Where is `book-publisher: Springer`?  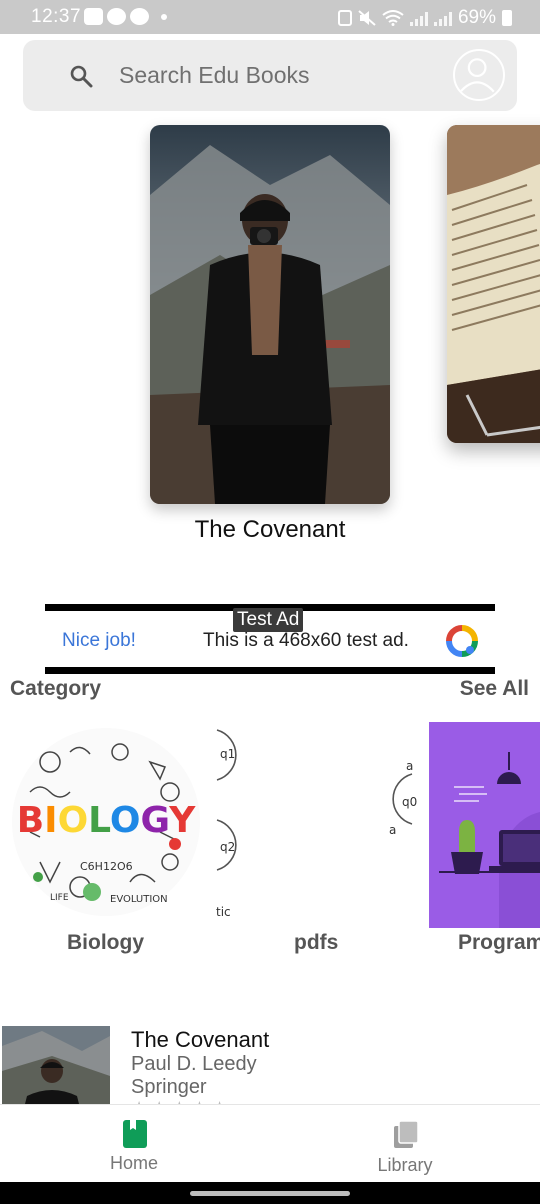 book-publisher: Springer is located at coordinates (169, 1087).